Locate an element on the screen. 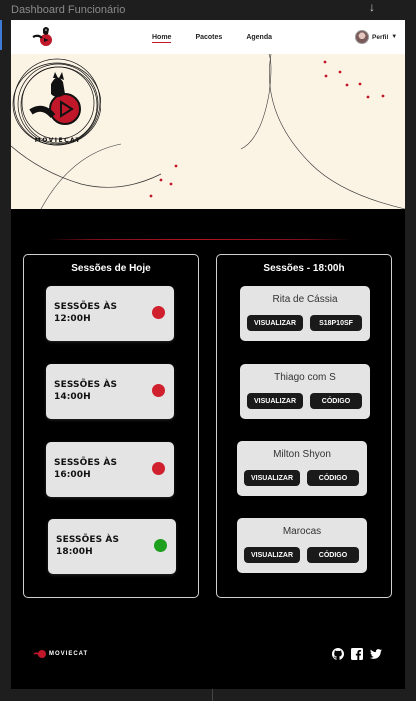 The width and height of the screenshot is (416, 701). session-label: SESSÕES ÀS 12:00H is located at coordinates (86, 313).